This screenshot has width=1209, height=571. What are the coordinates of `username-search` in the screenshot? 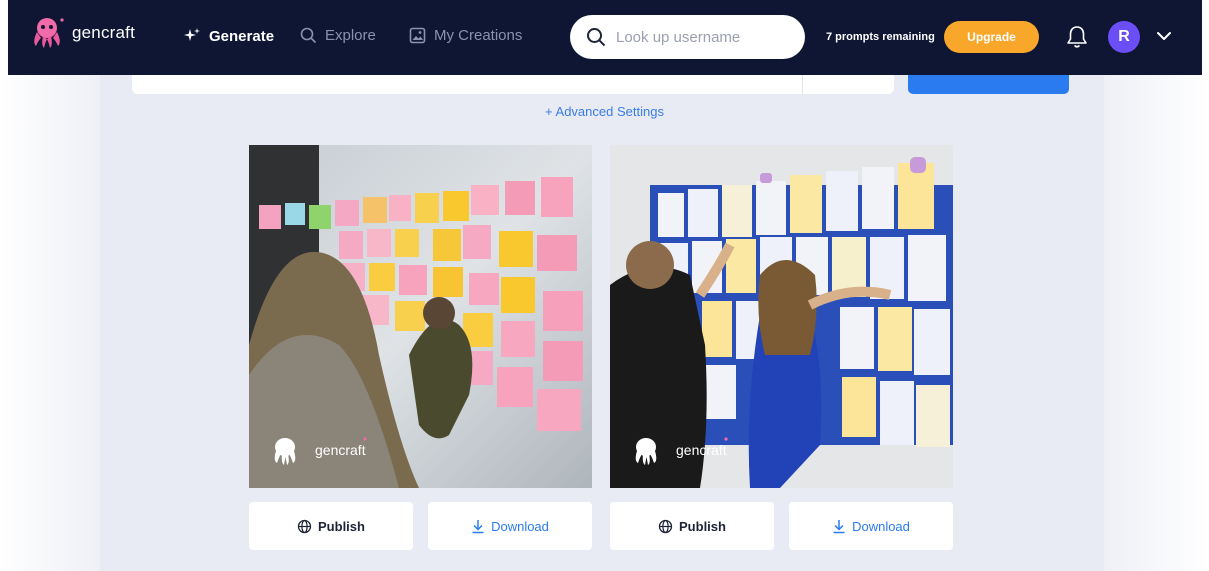 It's located at (687, 37).